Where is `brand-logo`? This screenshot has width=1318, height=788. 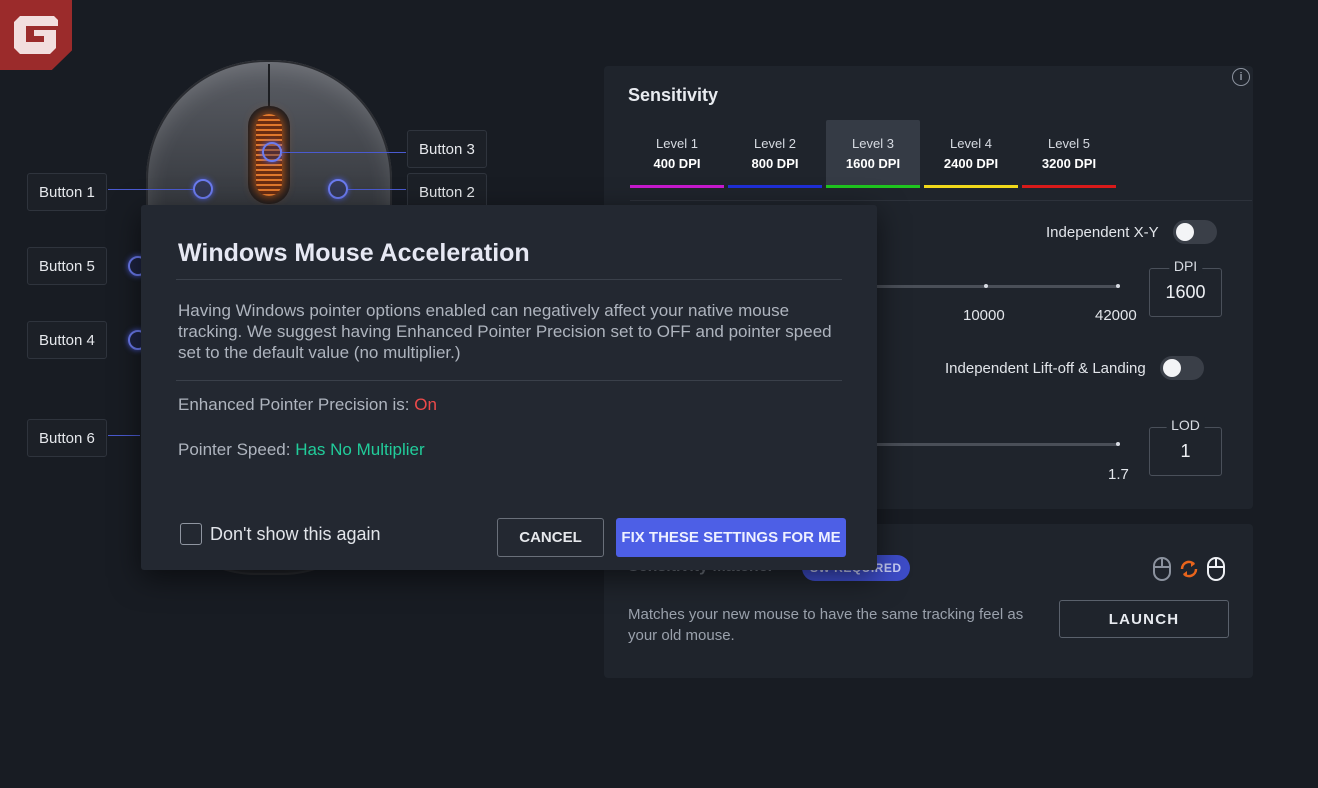
brand-logo is located at coordinates (36, 35).